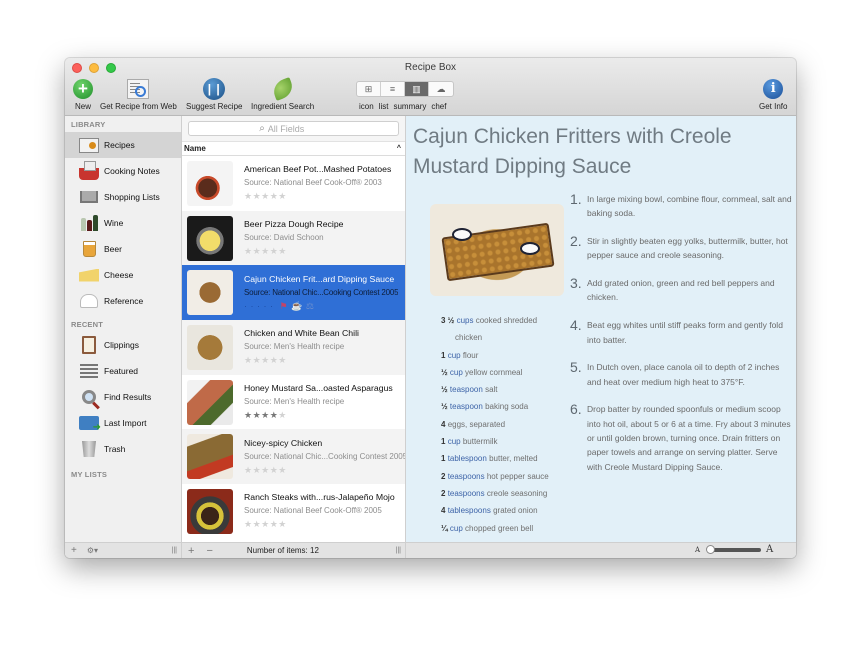 This screenshot has height=654, width=860. What do you see at coordinates (92, 550) in the screenshot?
I see `gear-menu-button: ⚙▾` at bounding box center [92, 550].